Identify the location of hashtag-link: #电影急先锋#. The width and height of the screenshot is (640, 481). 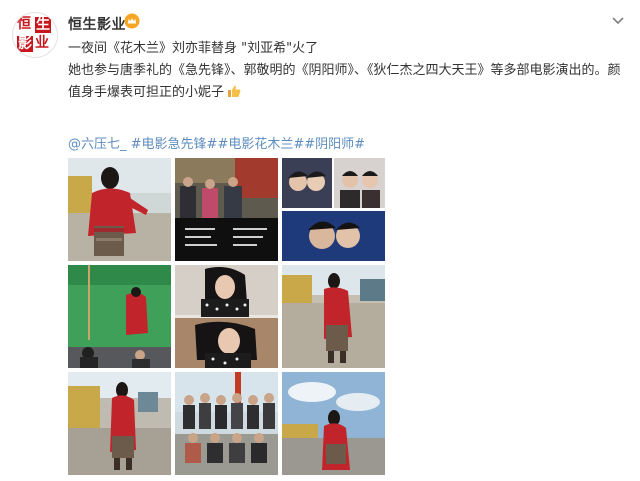
(174, 144).